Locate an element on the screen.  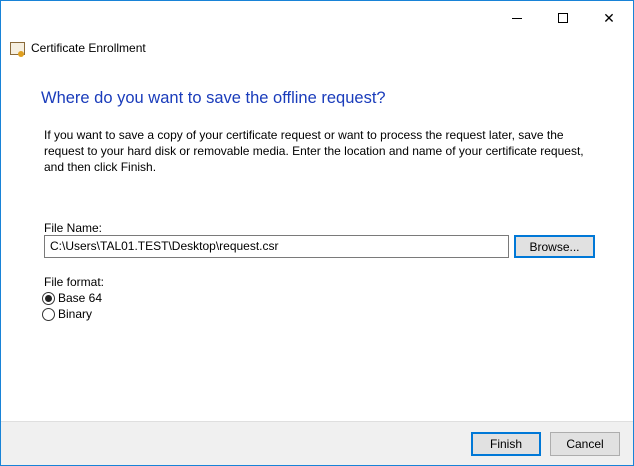
radio-label: Base 64 is located at coordinates (80, 298).